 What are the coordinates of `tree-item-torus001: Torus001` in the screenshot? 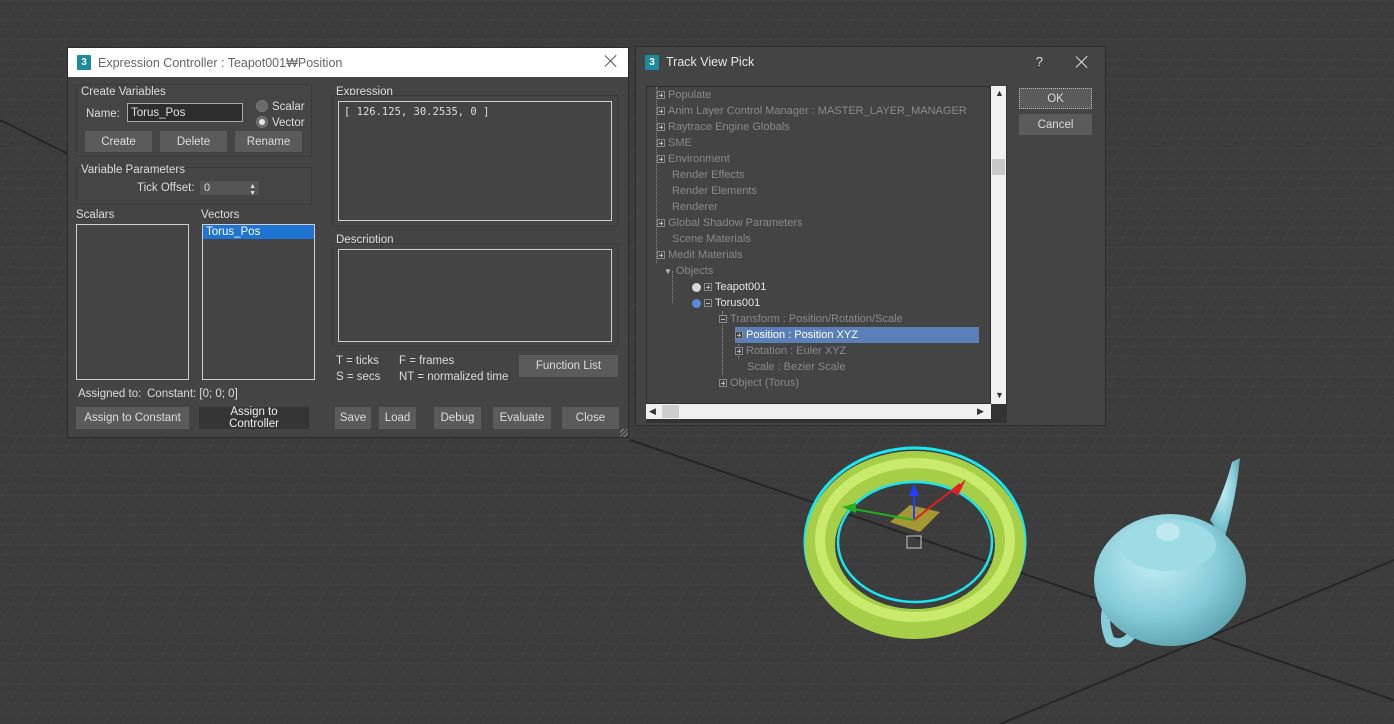 It's located at (726, 303).